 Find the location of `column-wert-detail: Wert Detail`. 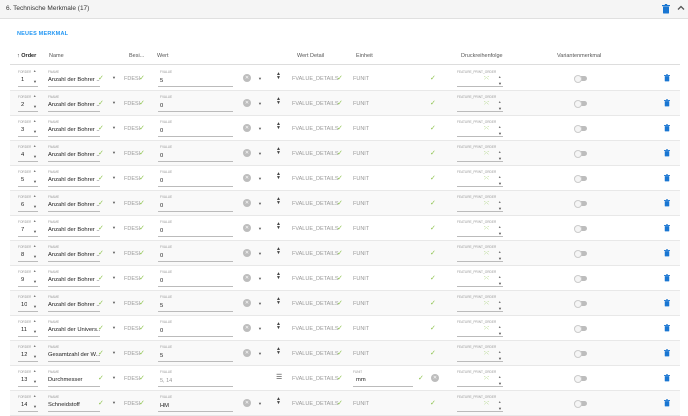

column-wert-detail: Wert Detail is located at coordinates (310, 56).